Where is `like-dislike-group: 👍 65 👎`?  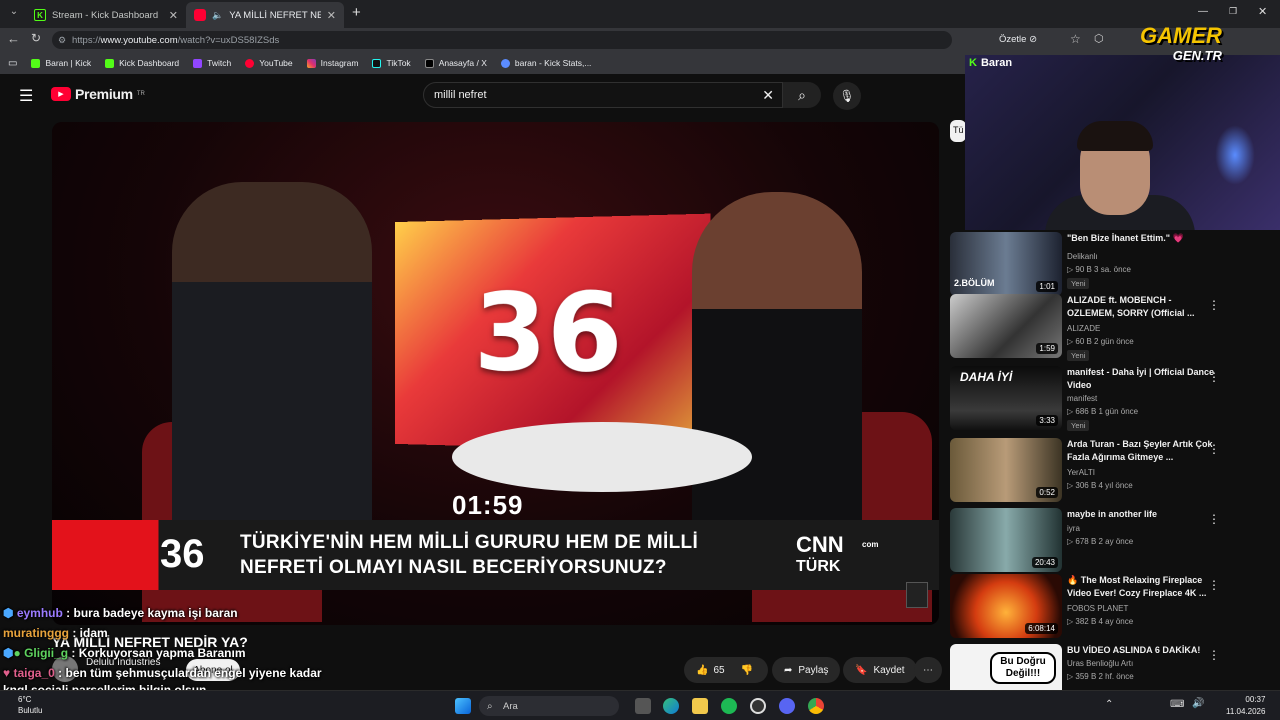 like-dislike-group: 👍 65 👎 is located at coordinates (726, 670).